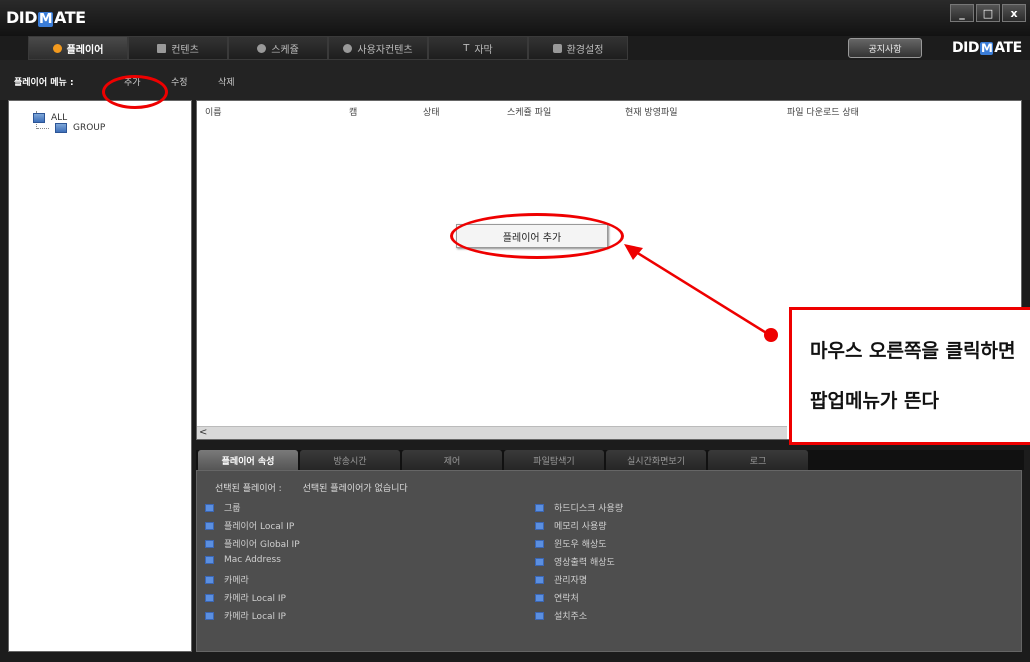  Describe the element at coordinates (350, 460) in the screenshot. I see `tab-broadcast-time: 방송시간` at that location.